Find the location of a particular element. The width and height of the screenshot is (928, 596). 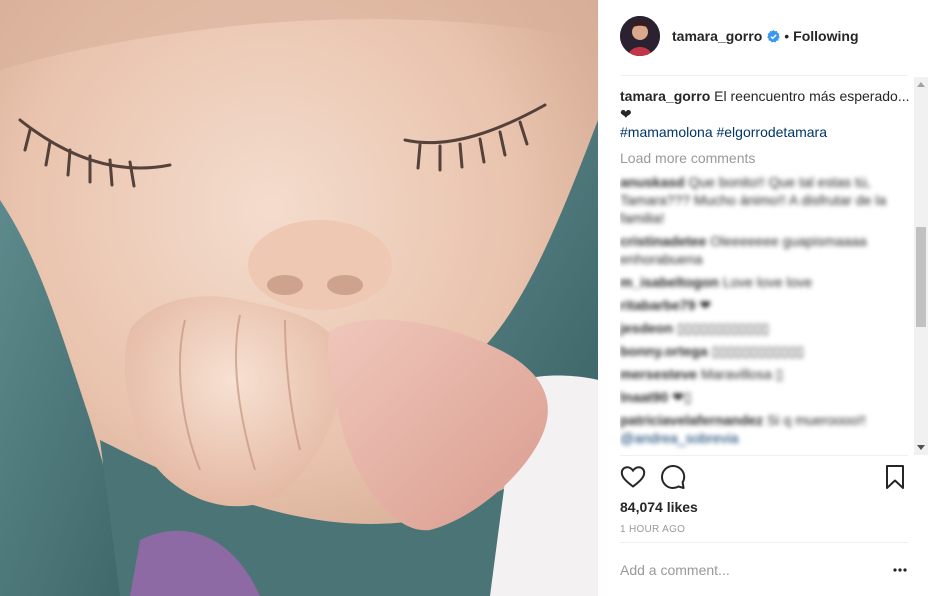

comment-username: ritabarbe79 is located at coordinates (657, 305).